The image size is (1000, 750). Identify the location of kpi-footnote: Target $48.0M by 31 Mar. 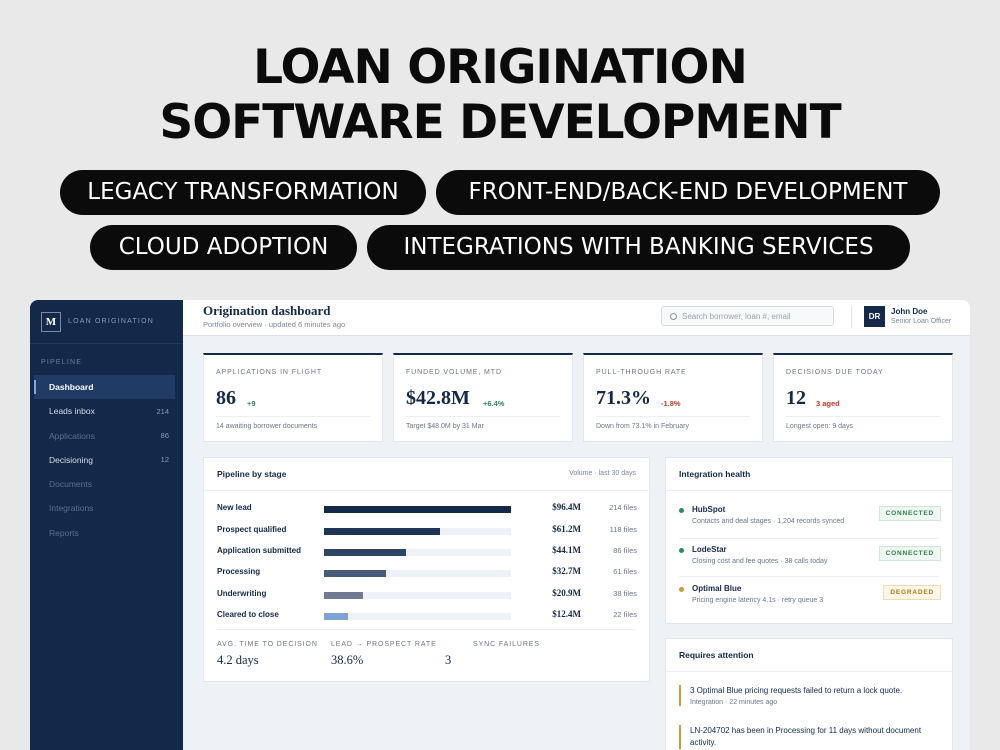
(445, 426).